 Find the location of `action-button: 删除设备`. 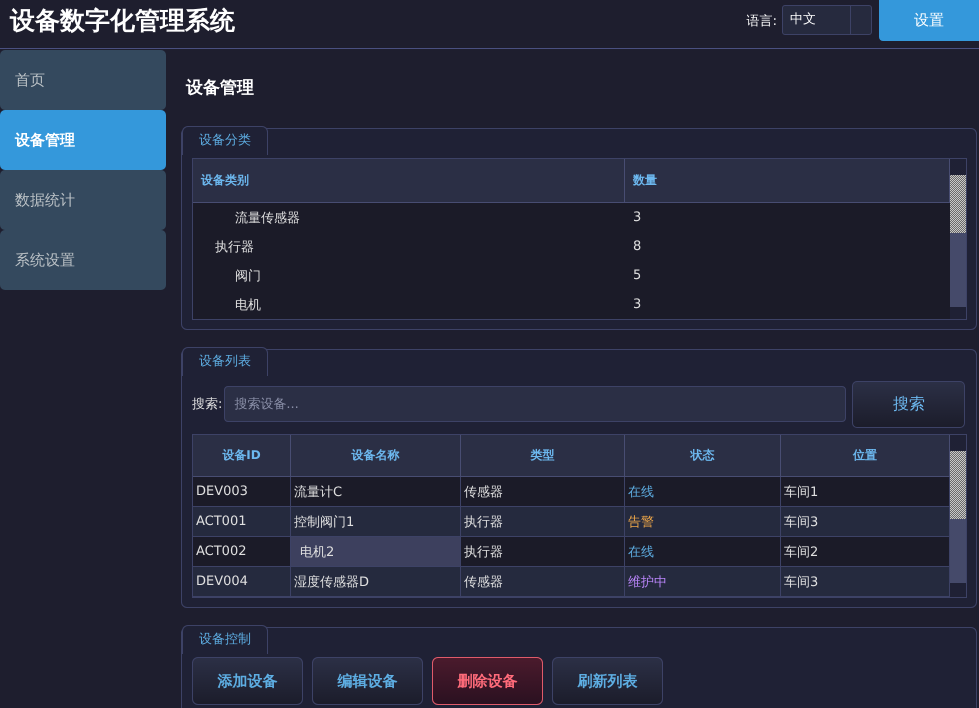

action-button: 删除设备 is located at coordinates (487, 681).